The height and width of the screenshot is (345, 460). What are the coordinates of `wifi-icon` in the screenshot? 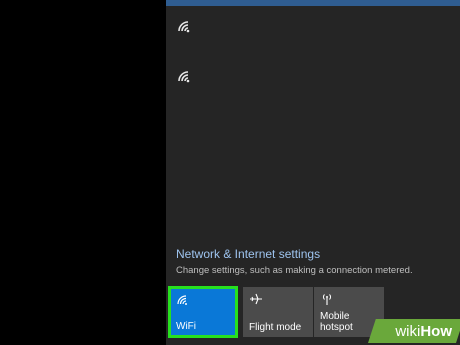 It's located at (184, 302).